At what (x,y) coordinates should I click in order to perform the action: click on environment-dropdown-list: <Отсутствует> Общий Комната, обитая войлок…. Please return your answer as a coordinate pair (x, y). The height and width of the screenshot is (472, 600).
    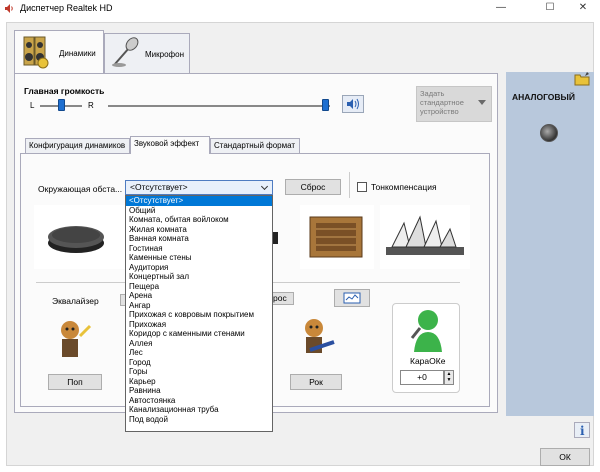
    Looking at the image, I should click on (199, 313).